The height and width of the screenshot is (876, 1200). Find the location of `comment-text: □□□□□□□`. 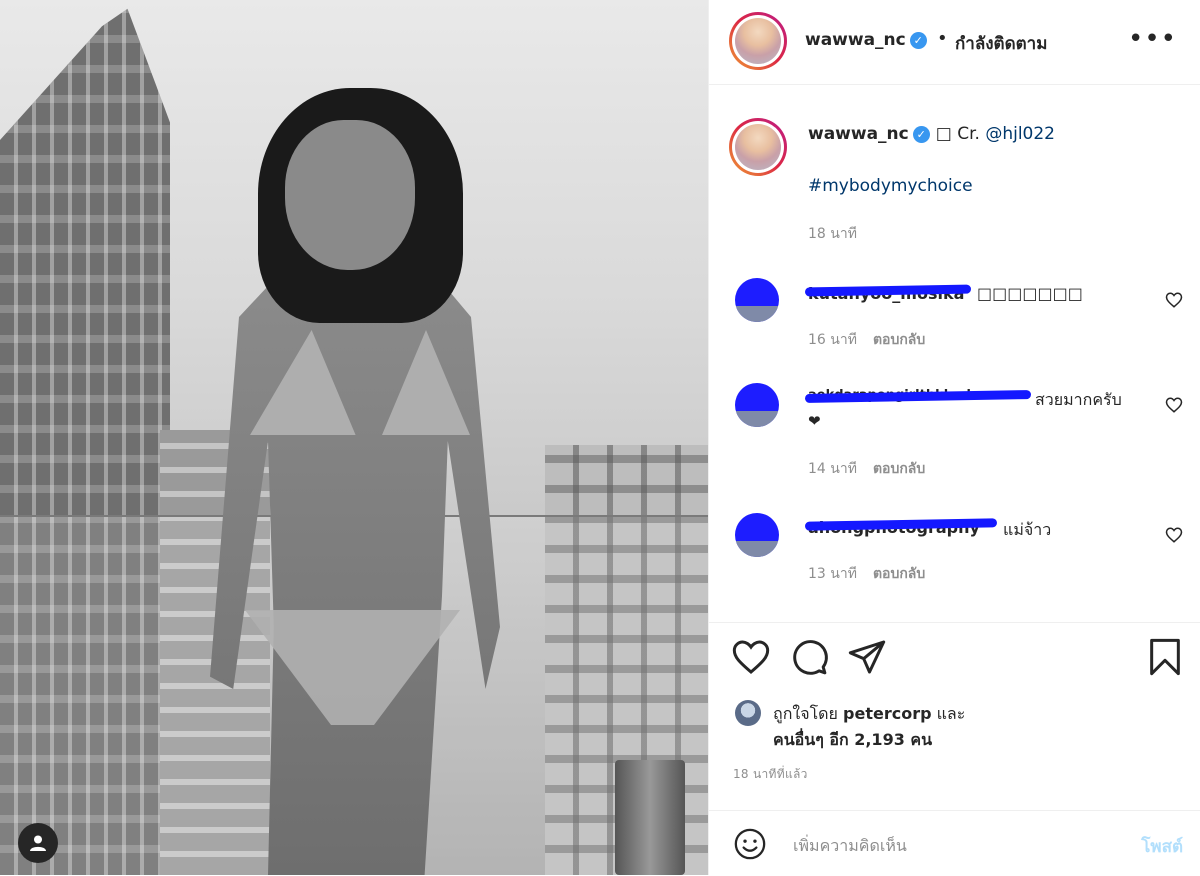

comment-text: □□□□□□□ is located at coordinates (1030, 293).